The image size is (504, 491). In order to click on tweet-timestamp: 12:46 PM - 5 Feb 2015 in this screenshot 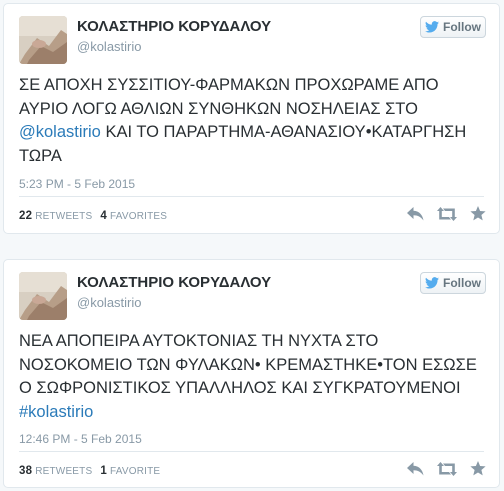, I will do `click(80, 439)`.